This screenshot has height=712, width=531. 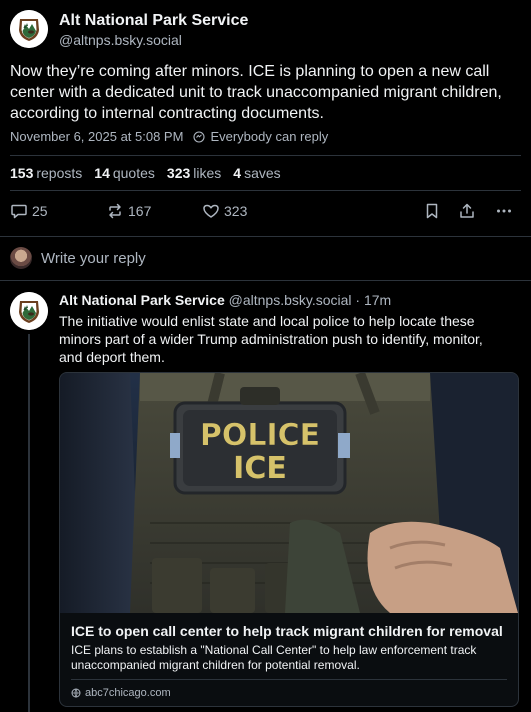 I want to click on speech-bubble-icon, so click(x=19, y=211).